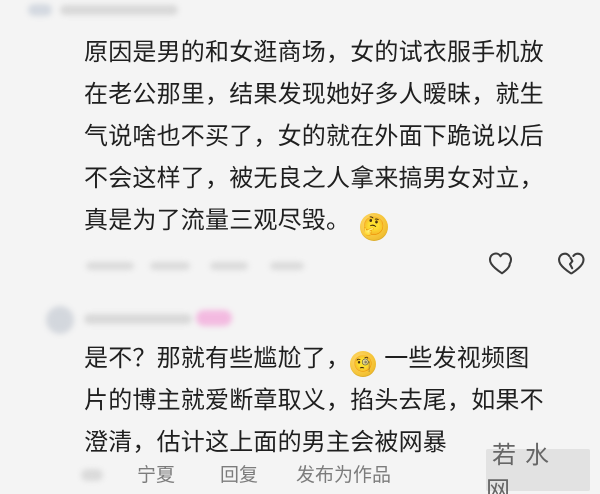  I want to click on blurred-time, so click(92, 475).